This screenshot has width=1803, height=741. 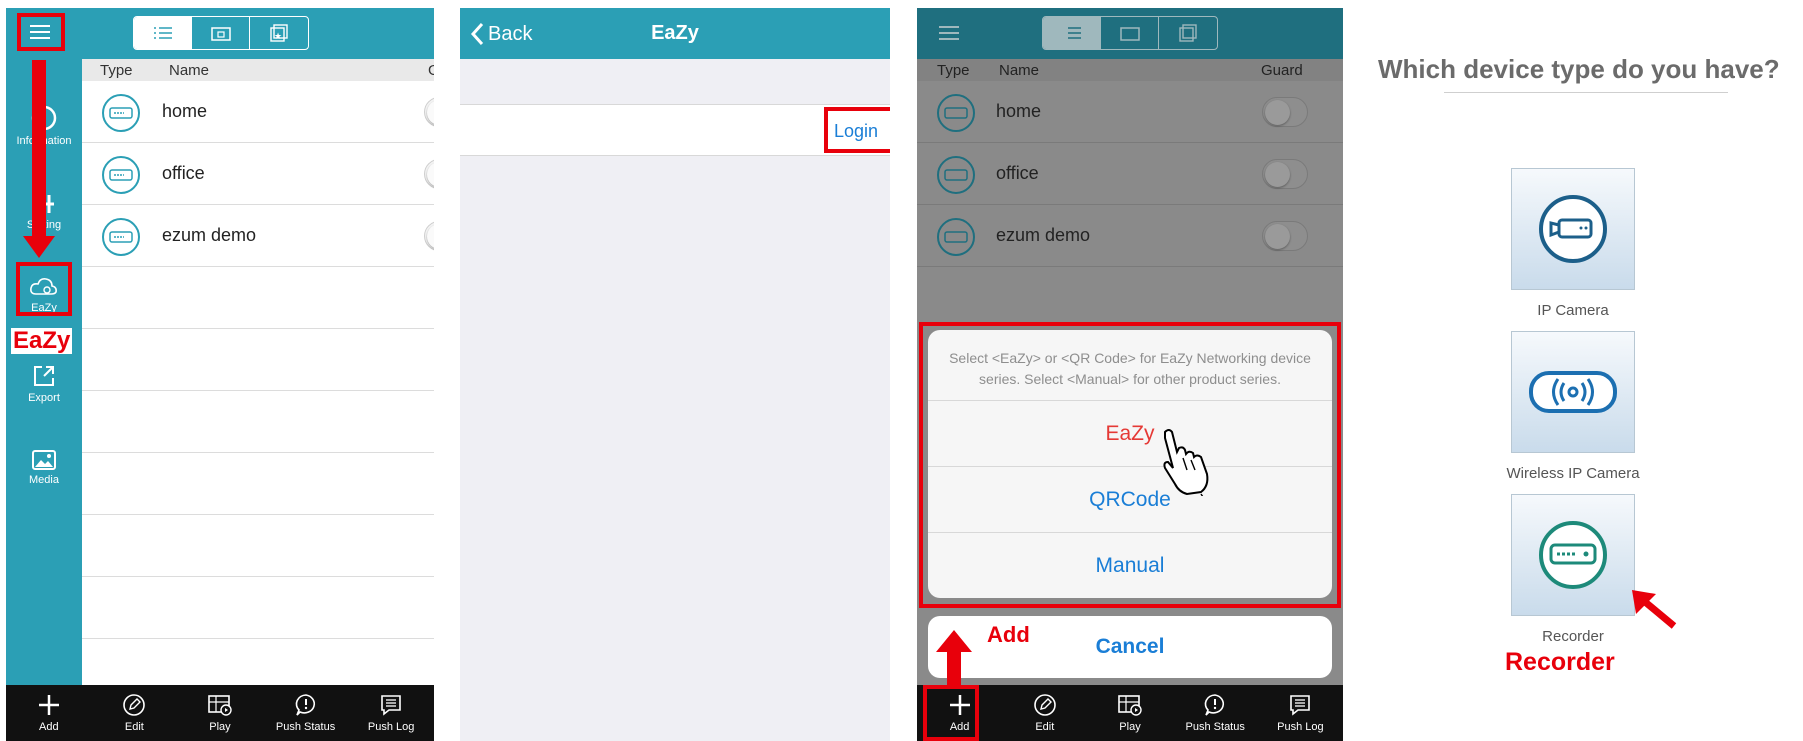 I want to click on favorite-icon: ★, so click(x=279, y=33).